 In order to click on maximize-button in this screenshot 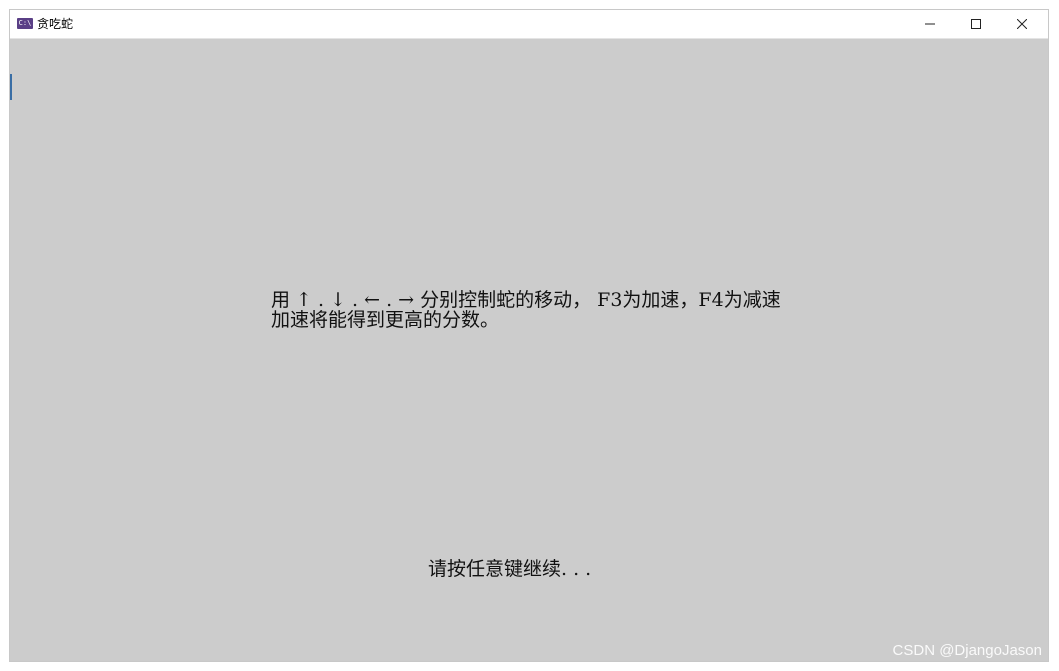, I will do `click(976, 24)`.